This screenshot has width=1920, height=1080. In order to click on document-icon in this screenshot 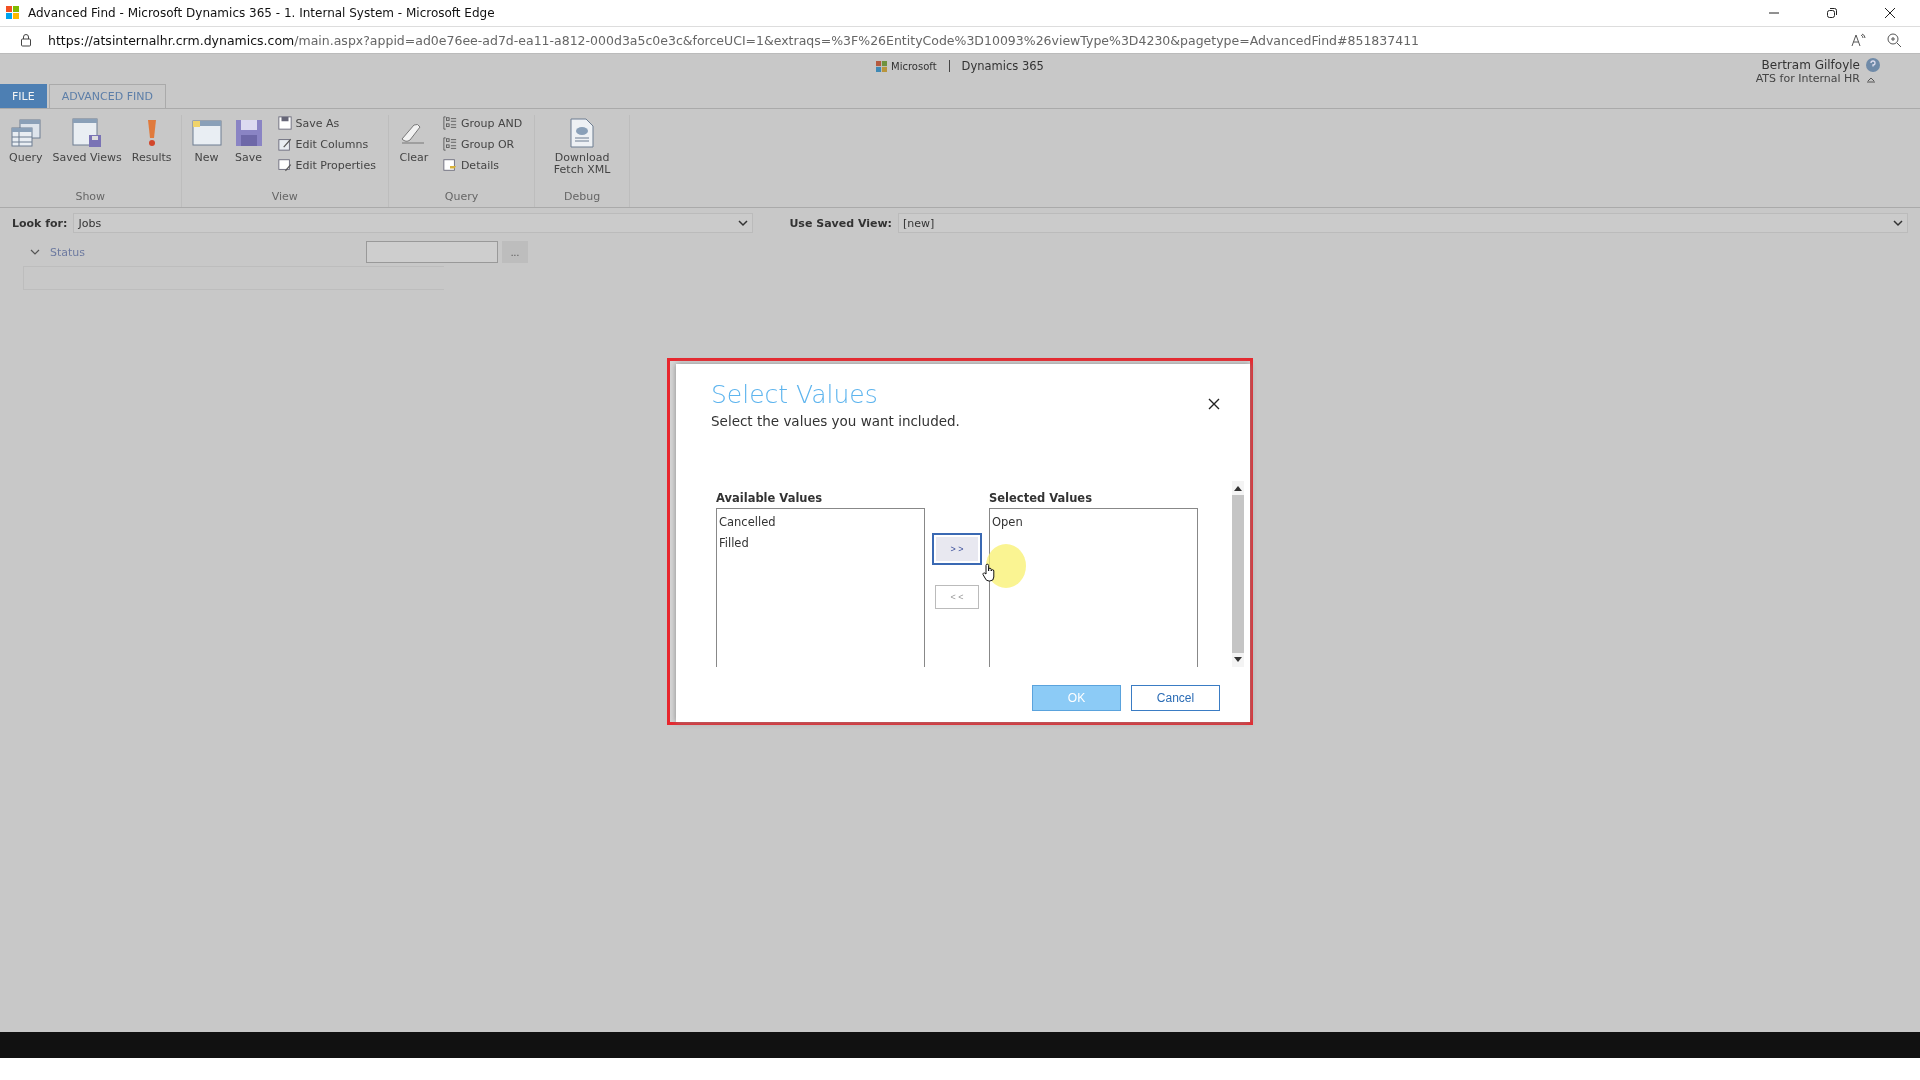, I will do `click(206, 133)`.